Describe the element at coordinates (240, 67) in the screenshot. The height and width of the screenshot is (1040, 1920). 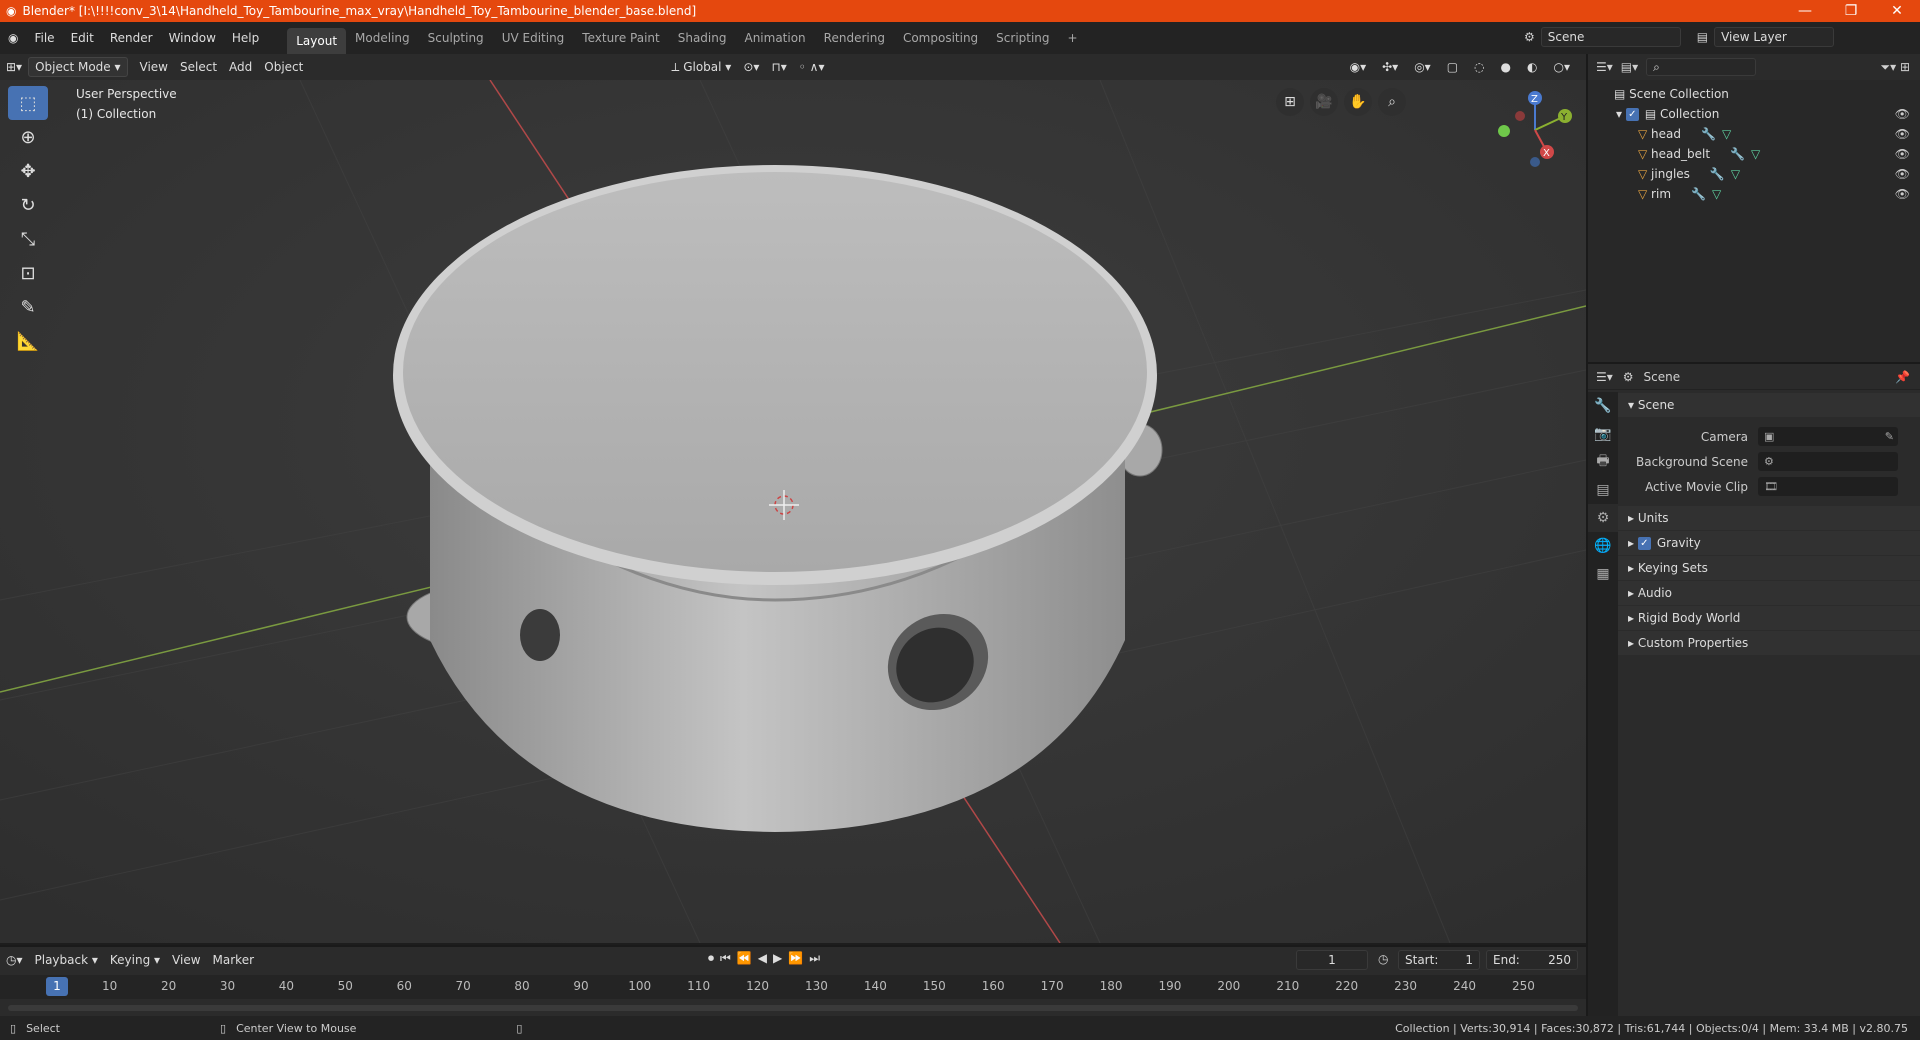
I see `menu-add: Add` at that location.